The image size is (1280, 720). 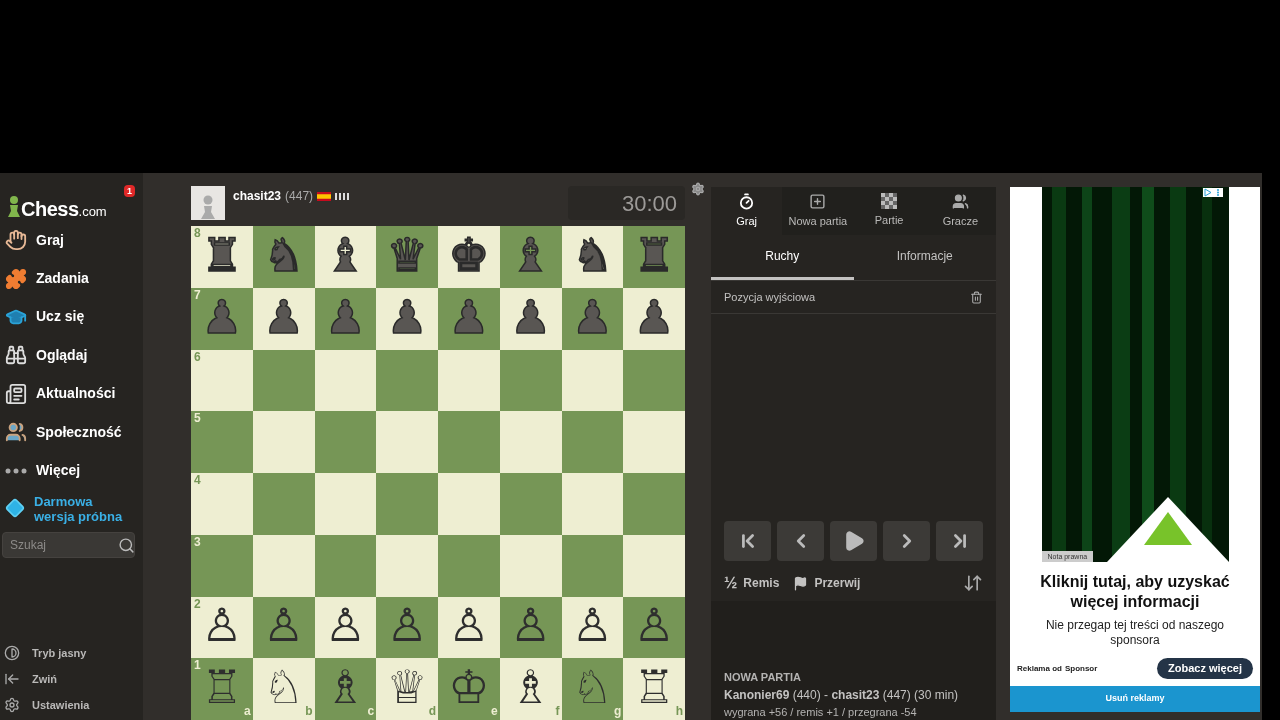 What do you see at coordinates (12, 653) in the screenshot?
I see `contrast-icon` at bounding box center [12, 653].